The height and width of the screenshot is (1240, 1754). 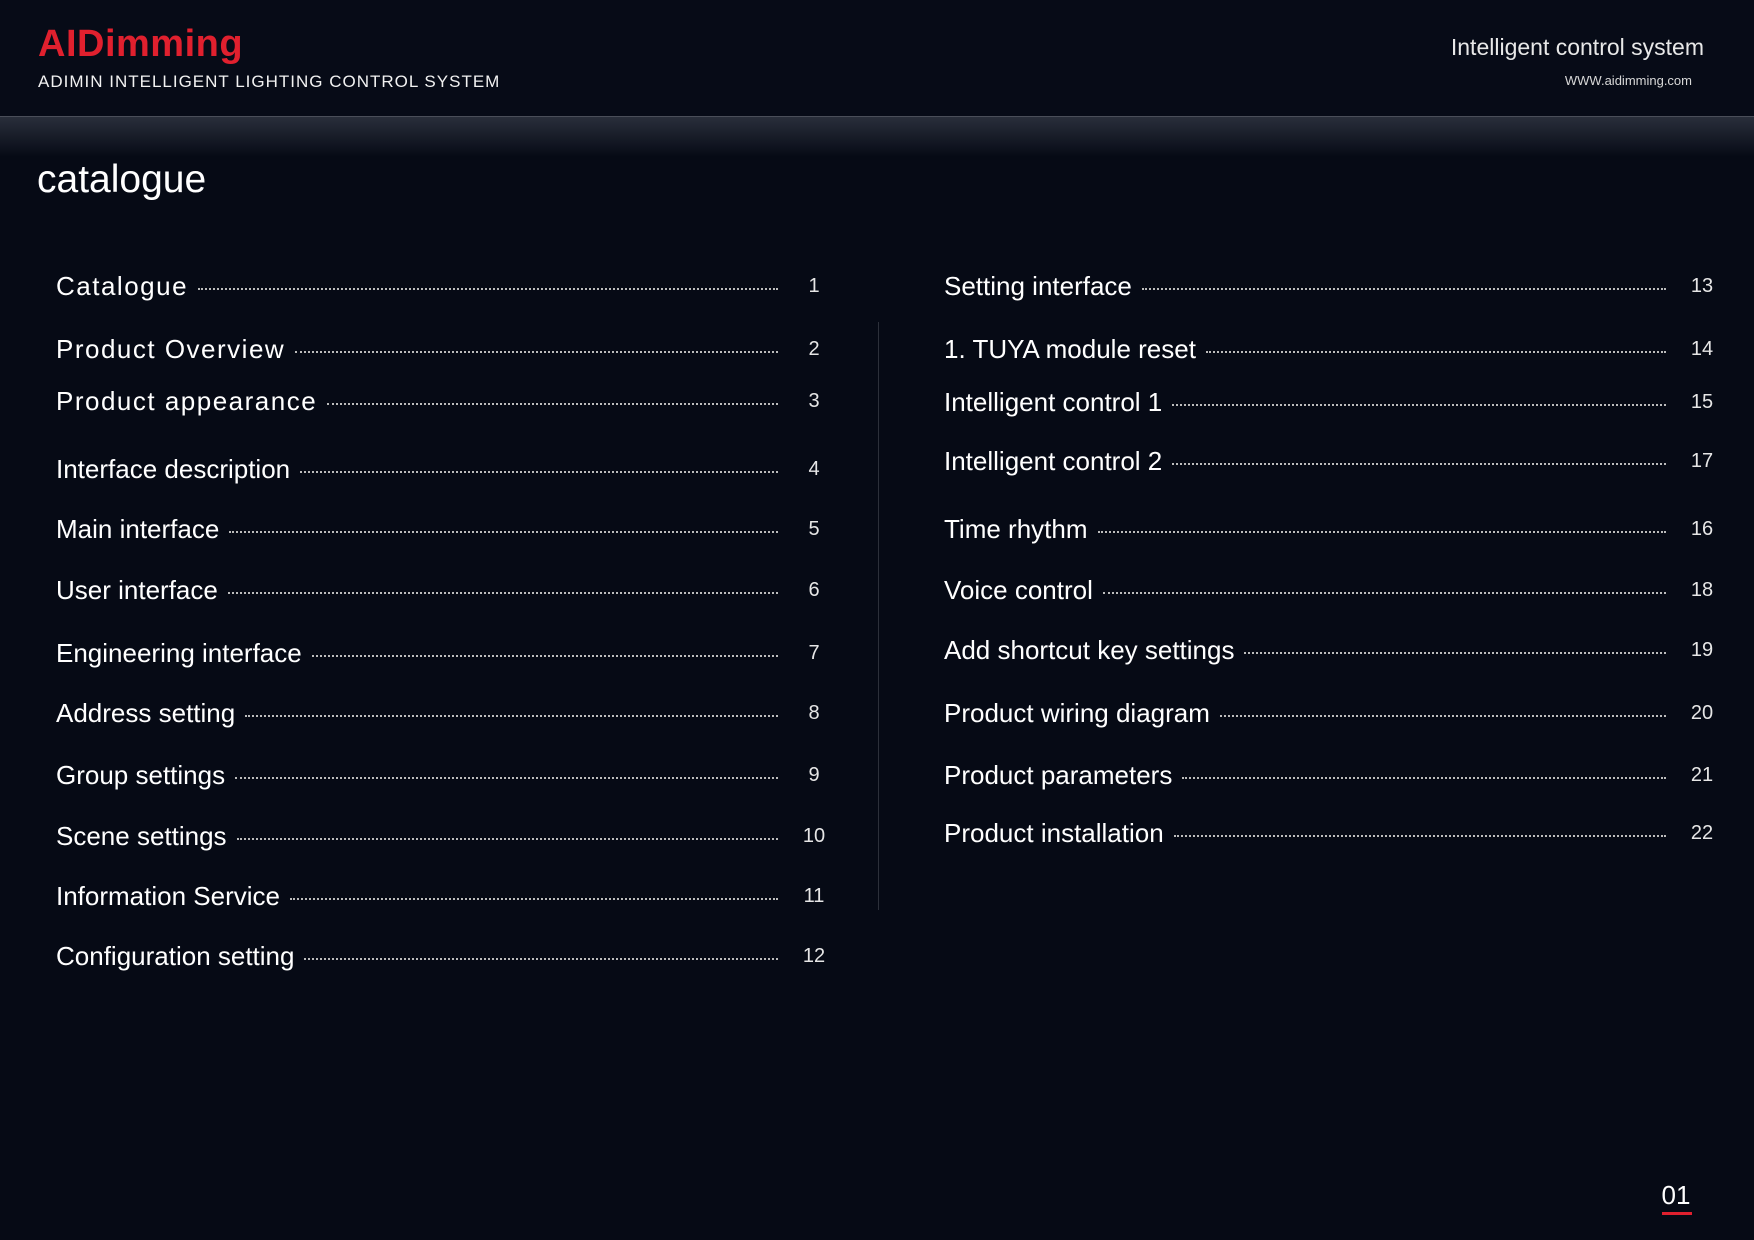 I want to click on toc-entry-page: 16, so click(x=1702, y=528).